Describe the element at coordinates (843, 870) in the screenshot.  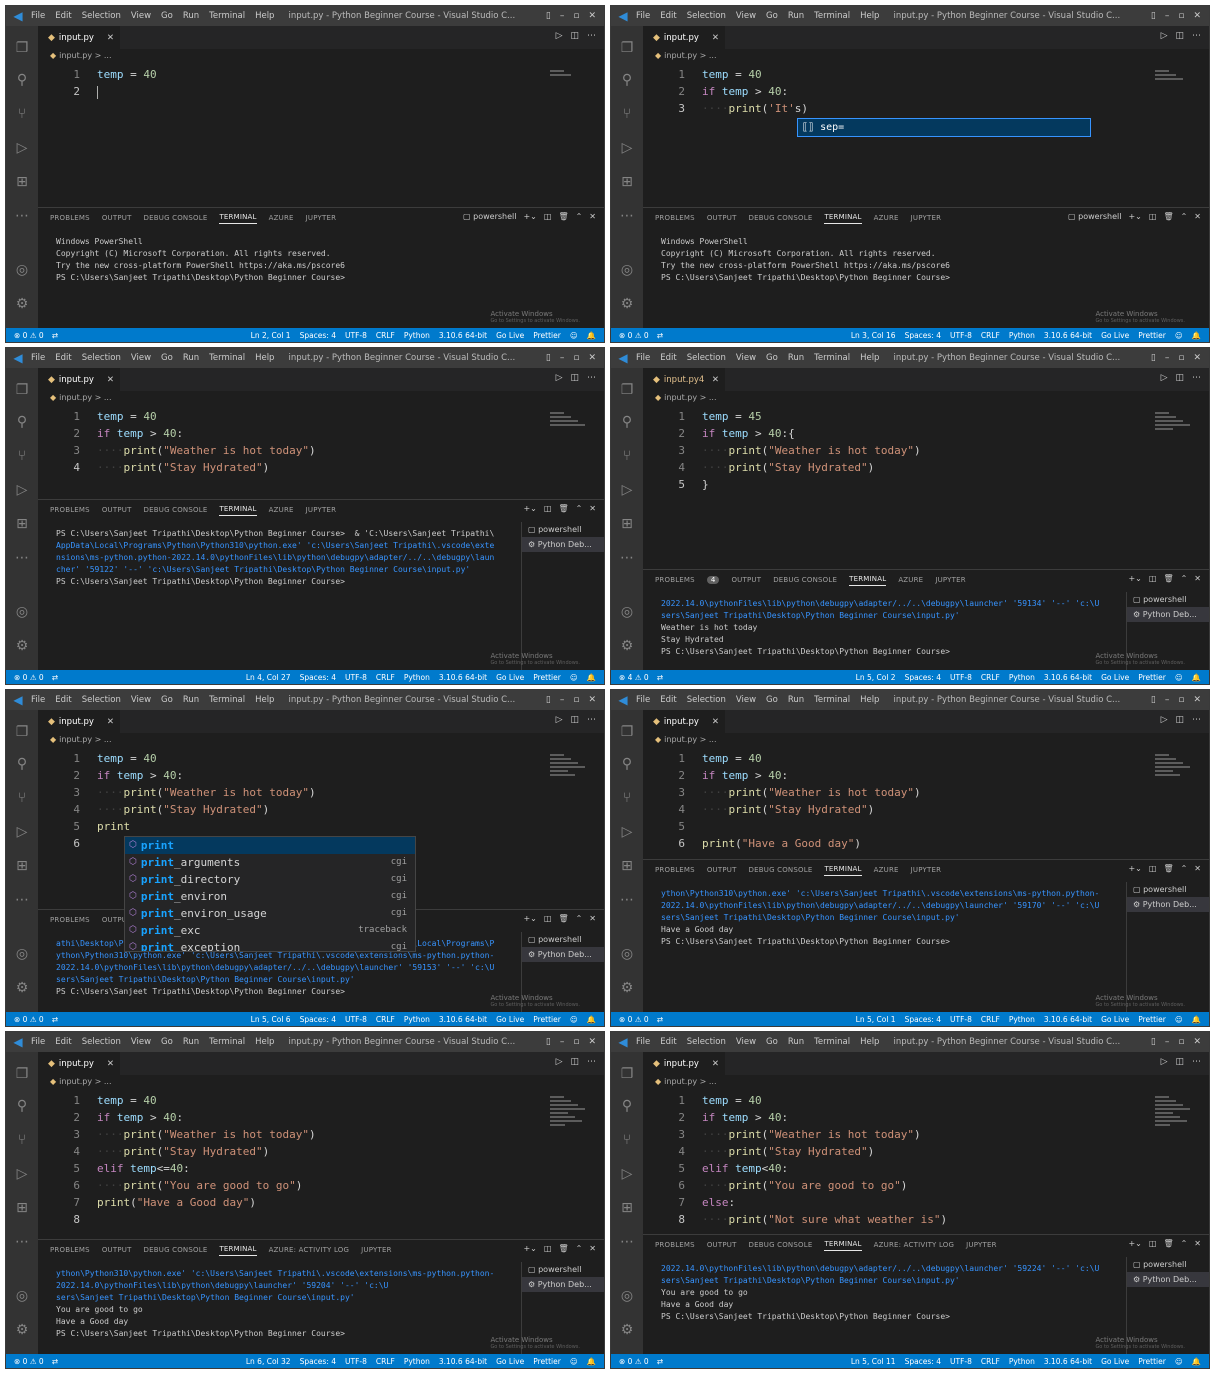
I see `panel-tab-terminal: TERMINAL` at that location.